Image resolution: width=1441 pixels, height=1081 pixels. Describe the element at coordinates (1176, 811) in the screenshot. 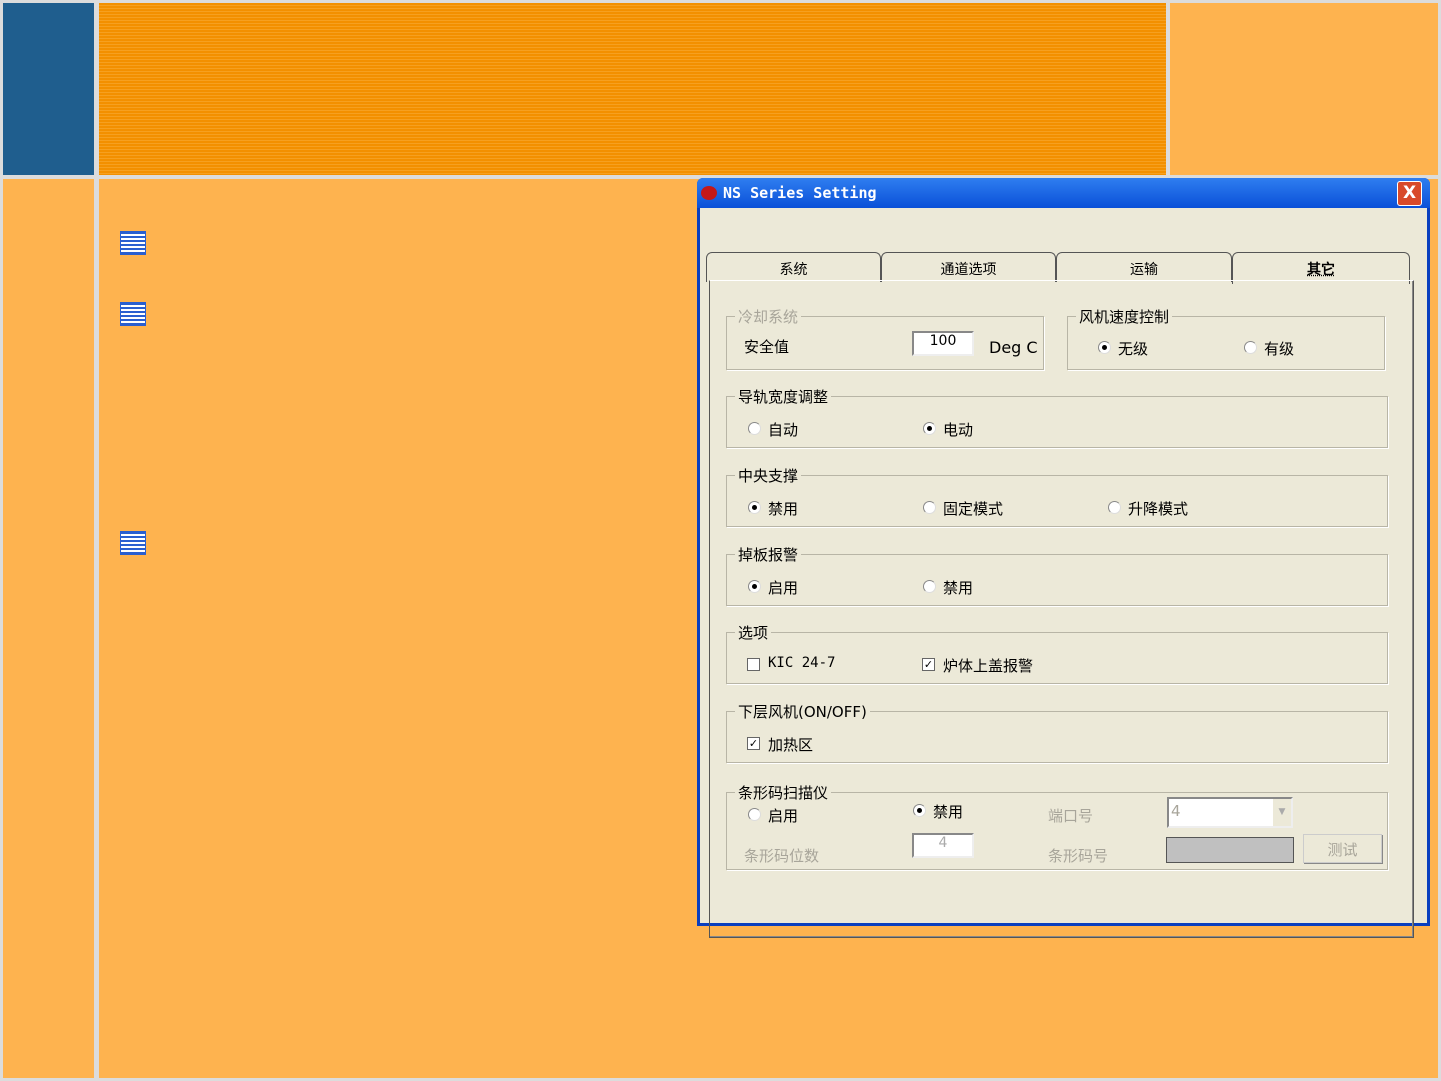

I see `port-value: 4` at that location.